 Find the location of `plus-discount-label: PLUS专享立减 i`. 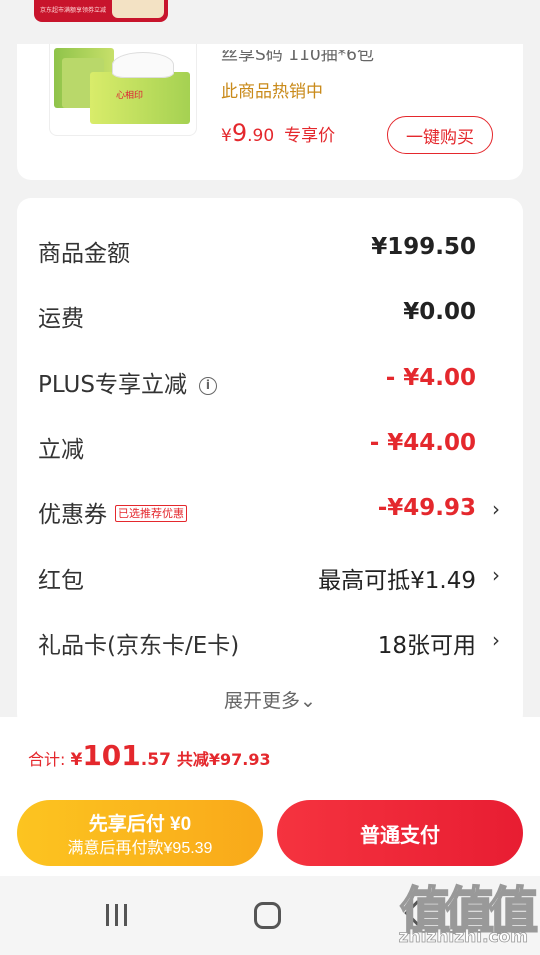

plus-discount-label: PLUS专享立减 i is located at coordinates (127, 382).